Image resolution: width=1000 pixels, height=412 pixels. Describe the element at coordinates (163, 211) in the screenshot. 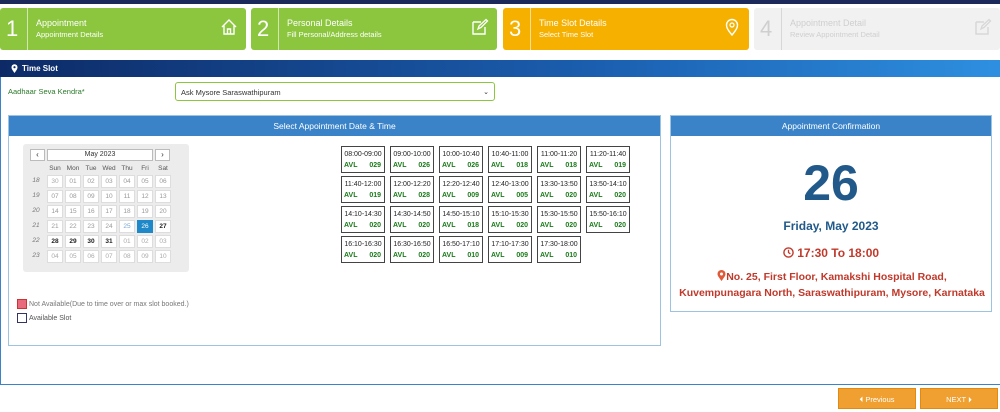

I see `calendar-day: 20` at that location.